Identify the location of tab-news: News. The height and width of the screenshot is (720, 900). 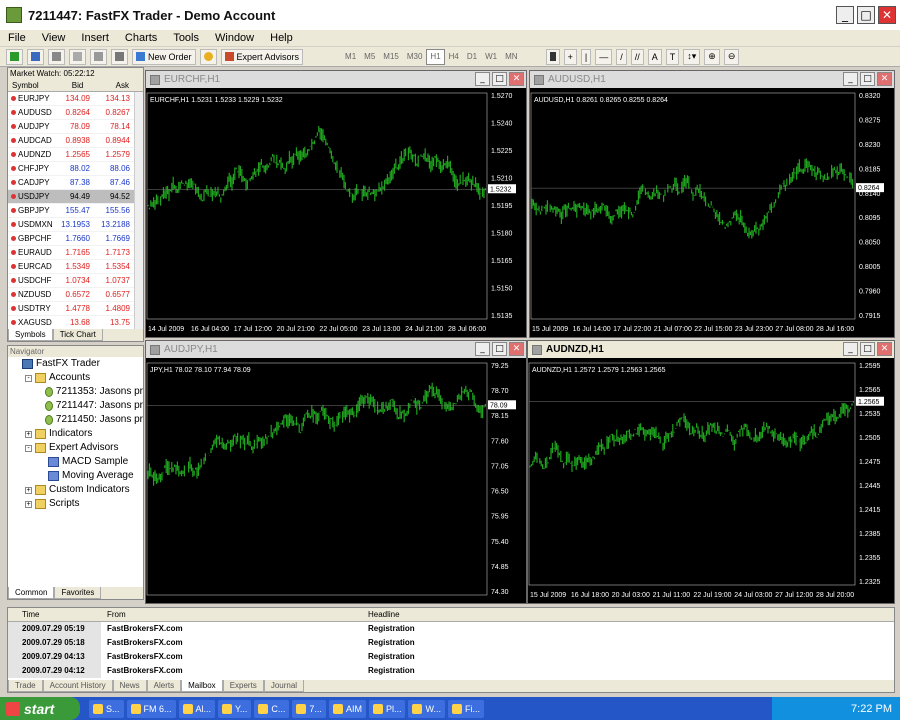
(129, 686).